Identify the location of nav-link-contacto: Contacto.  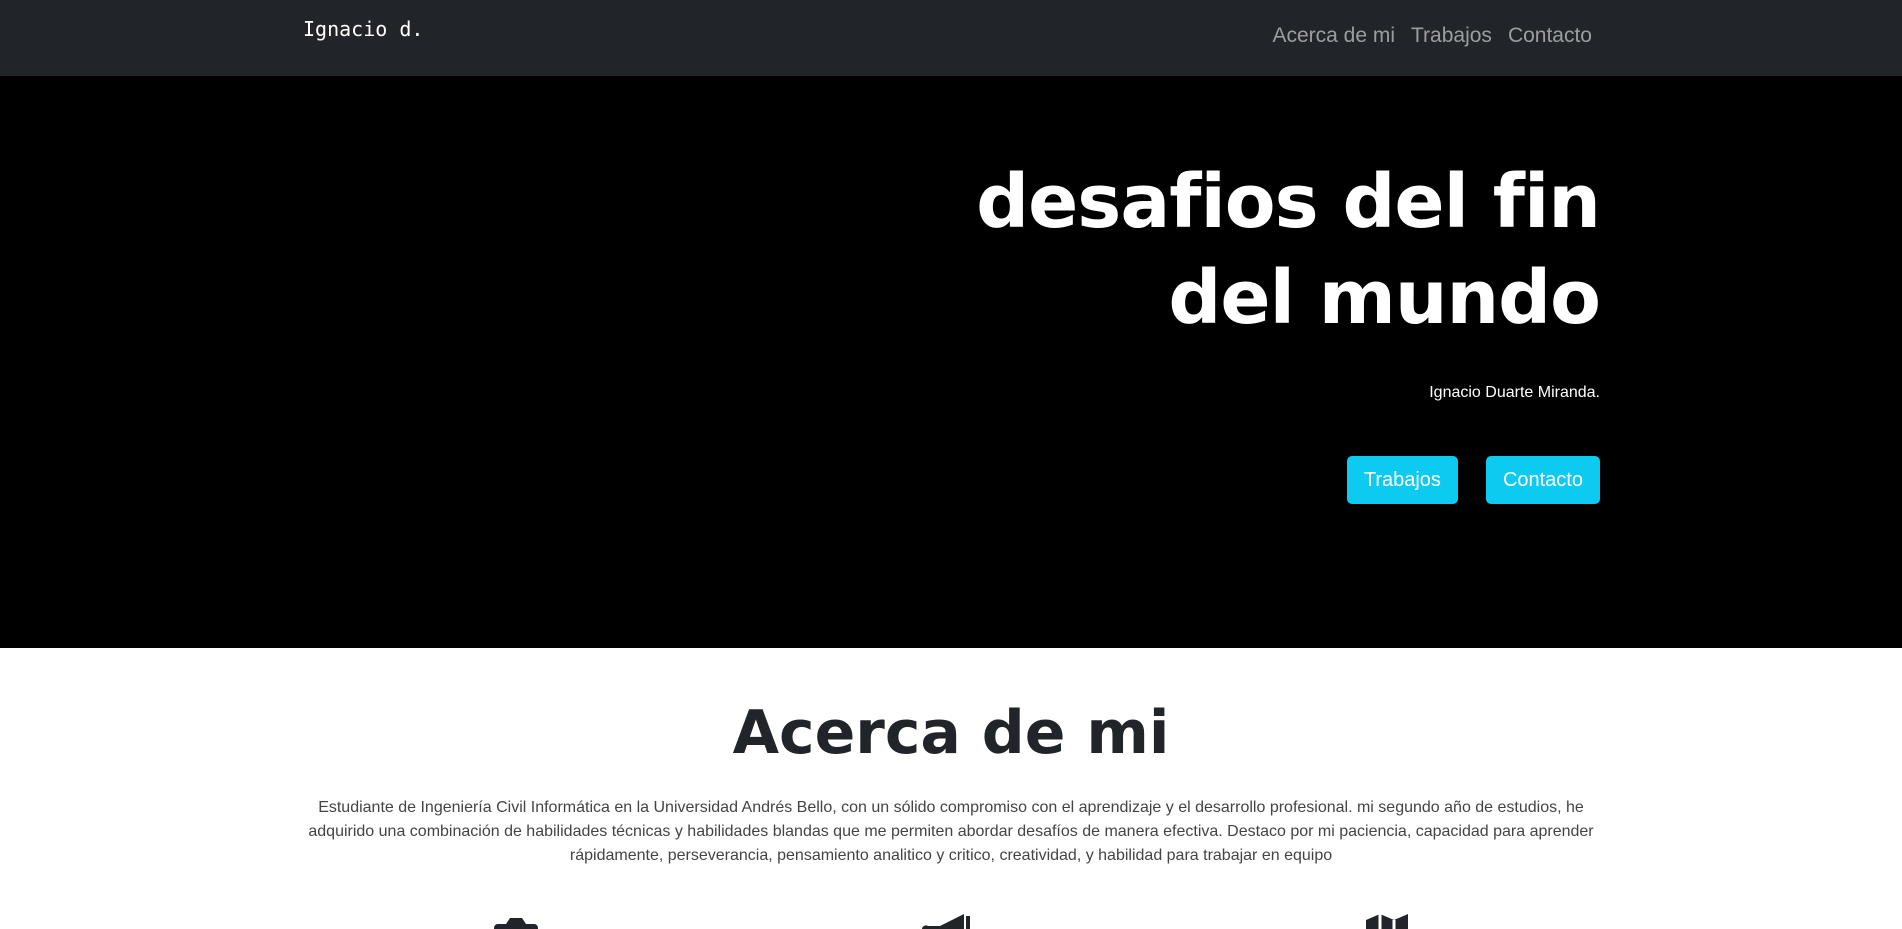
(1550, 36).